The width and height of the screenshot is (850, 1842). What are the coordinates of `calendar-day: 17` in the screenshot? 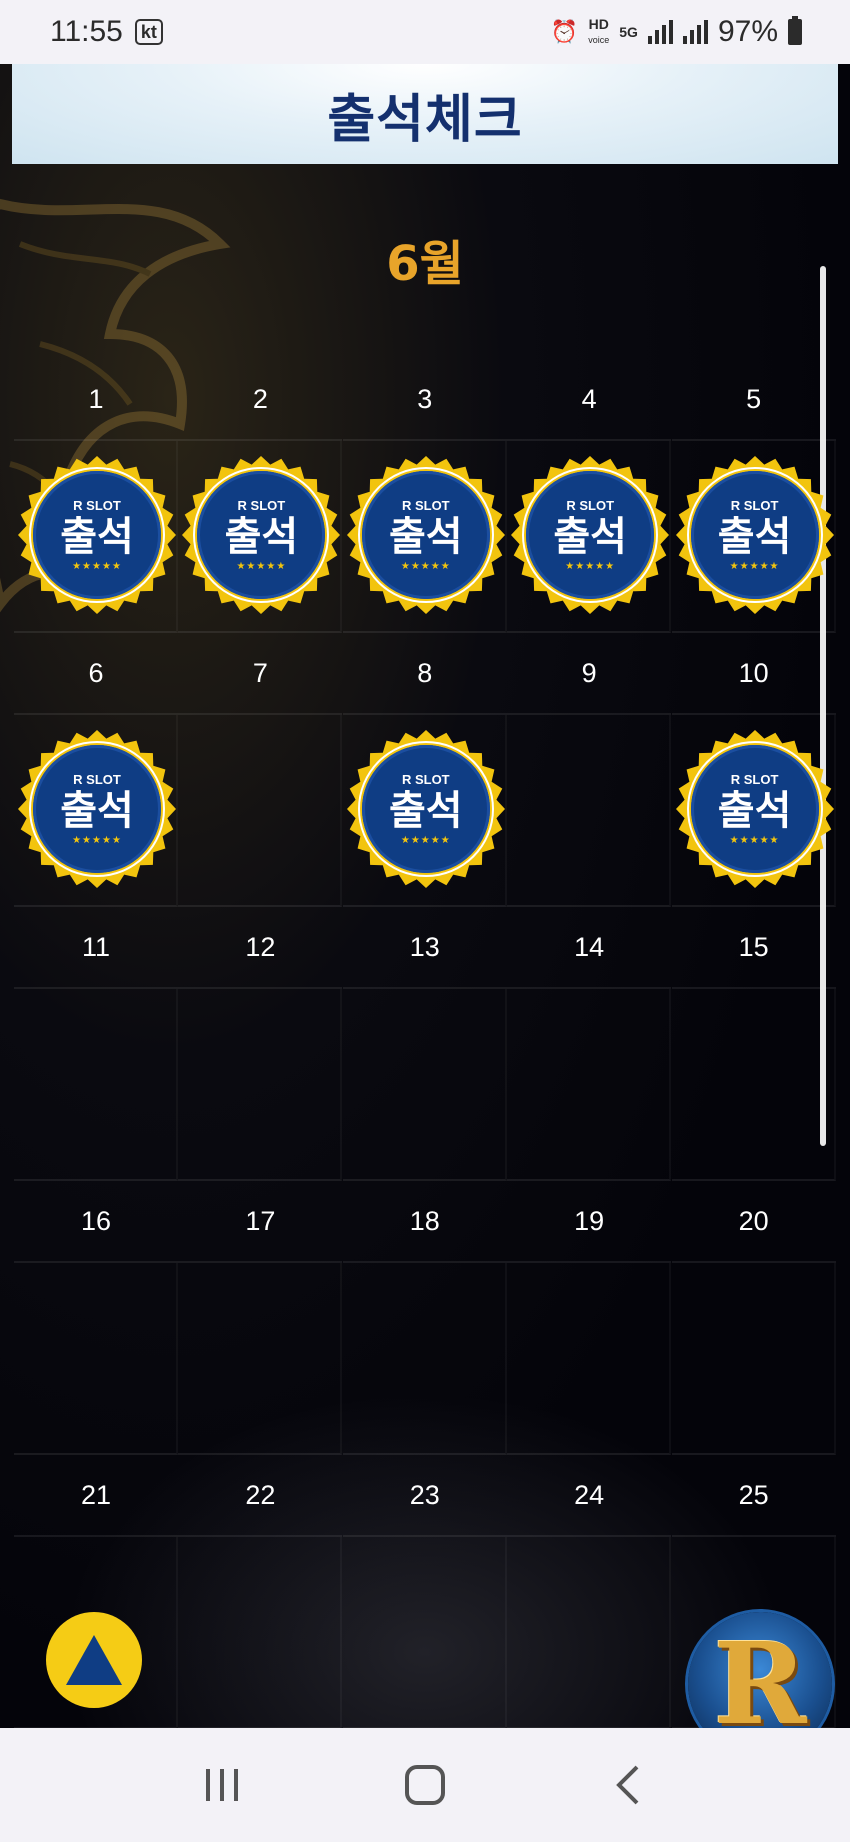 It's located at (260, 1318).